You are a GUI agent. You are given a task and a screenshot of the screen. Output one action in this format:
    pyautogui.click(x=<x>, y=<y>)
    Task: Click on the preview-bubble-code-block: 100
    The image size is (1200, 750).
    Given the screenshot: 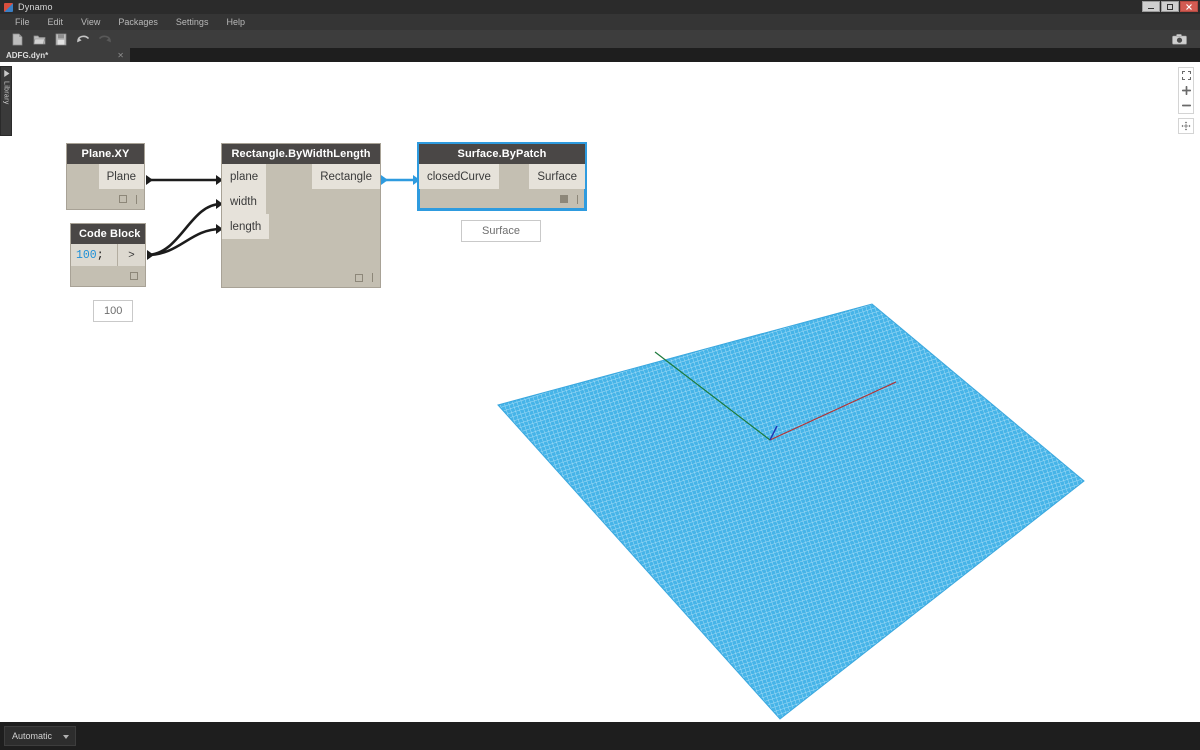 What is the action you would take?
    pyautogui.click(x=113, y=311)
    